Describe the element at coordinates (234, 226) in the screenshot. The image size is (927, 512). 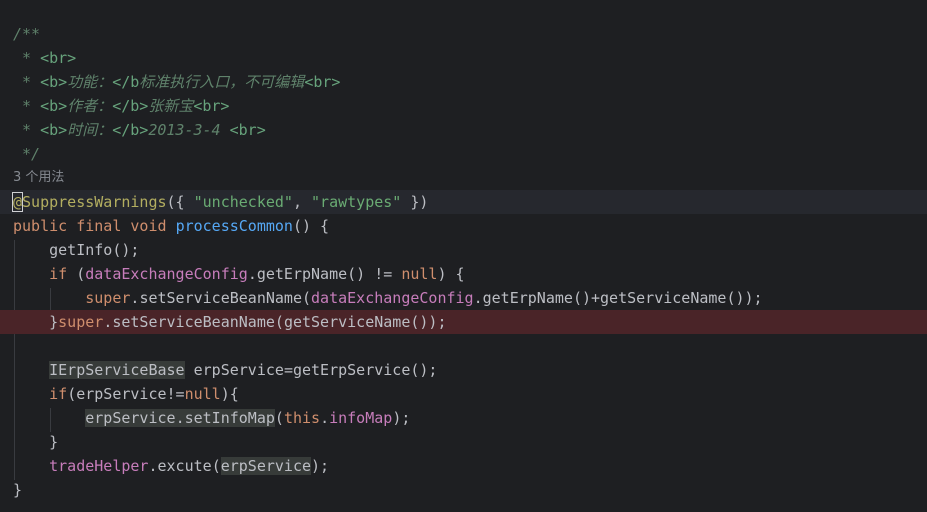
I see `method-name: processCommon` at that location.